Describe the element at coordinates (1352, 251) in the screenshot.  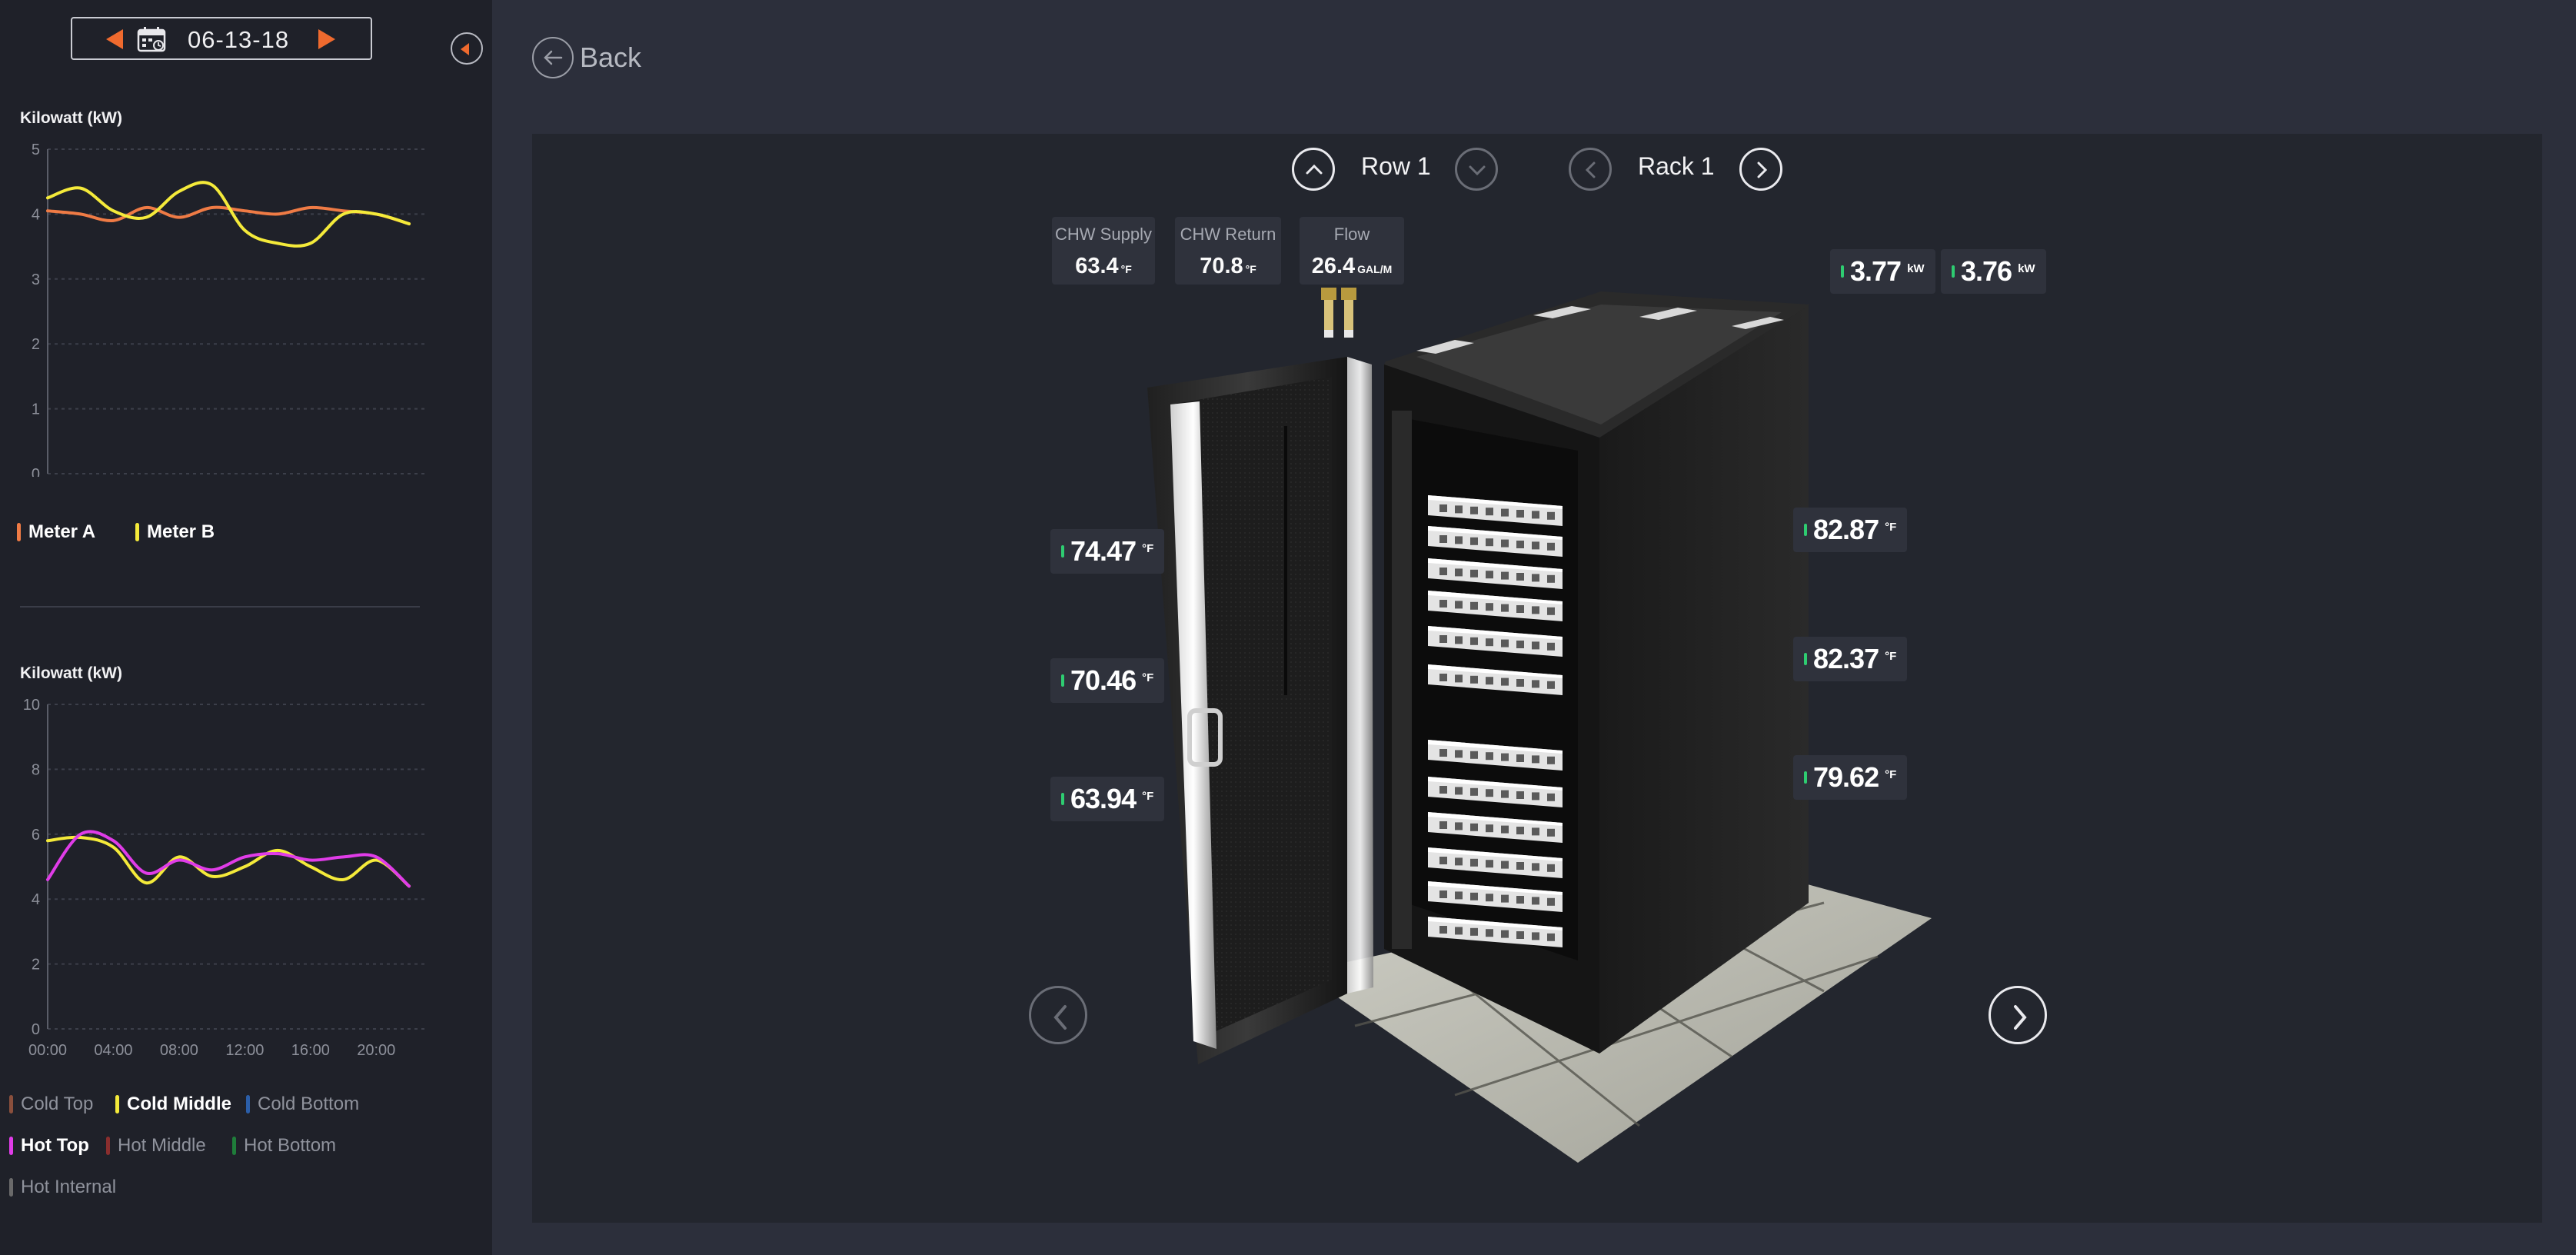
I see `flow-sensor: Flow 26.4 GAL/M` at that location.